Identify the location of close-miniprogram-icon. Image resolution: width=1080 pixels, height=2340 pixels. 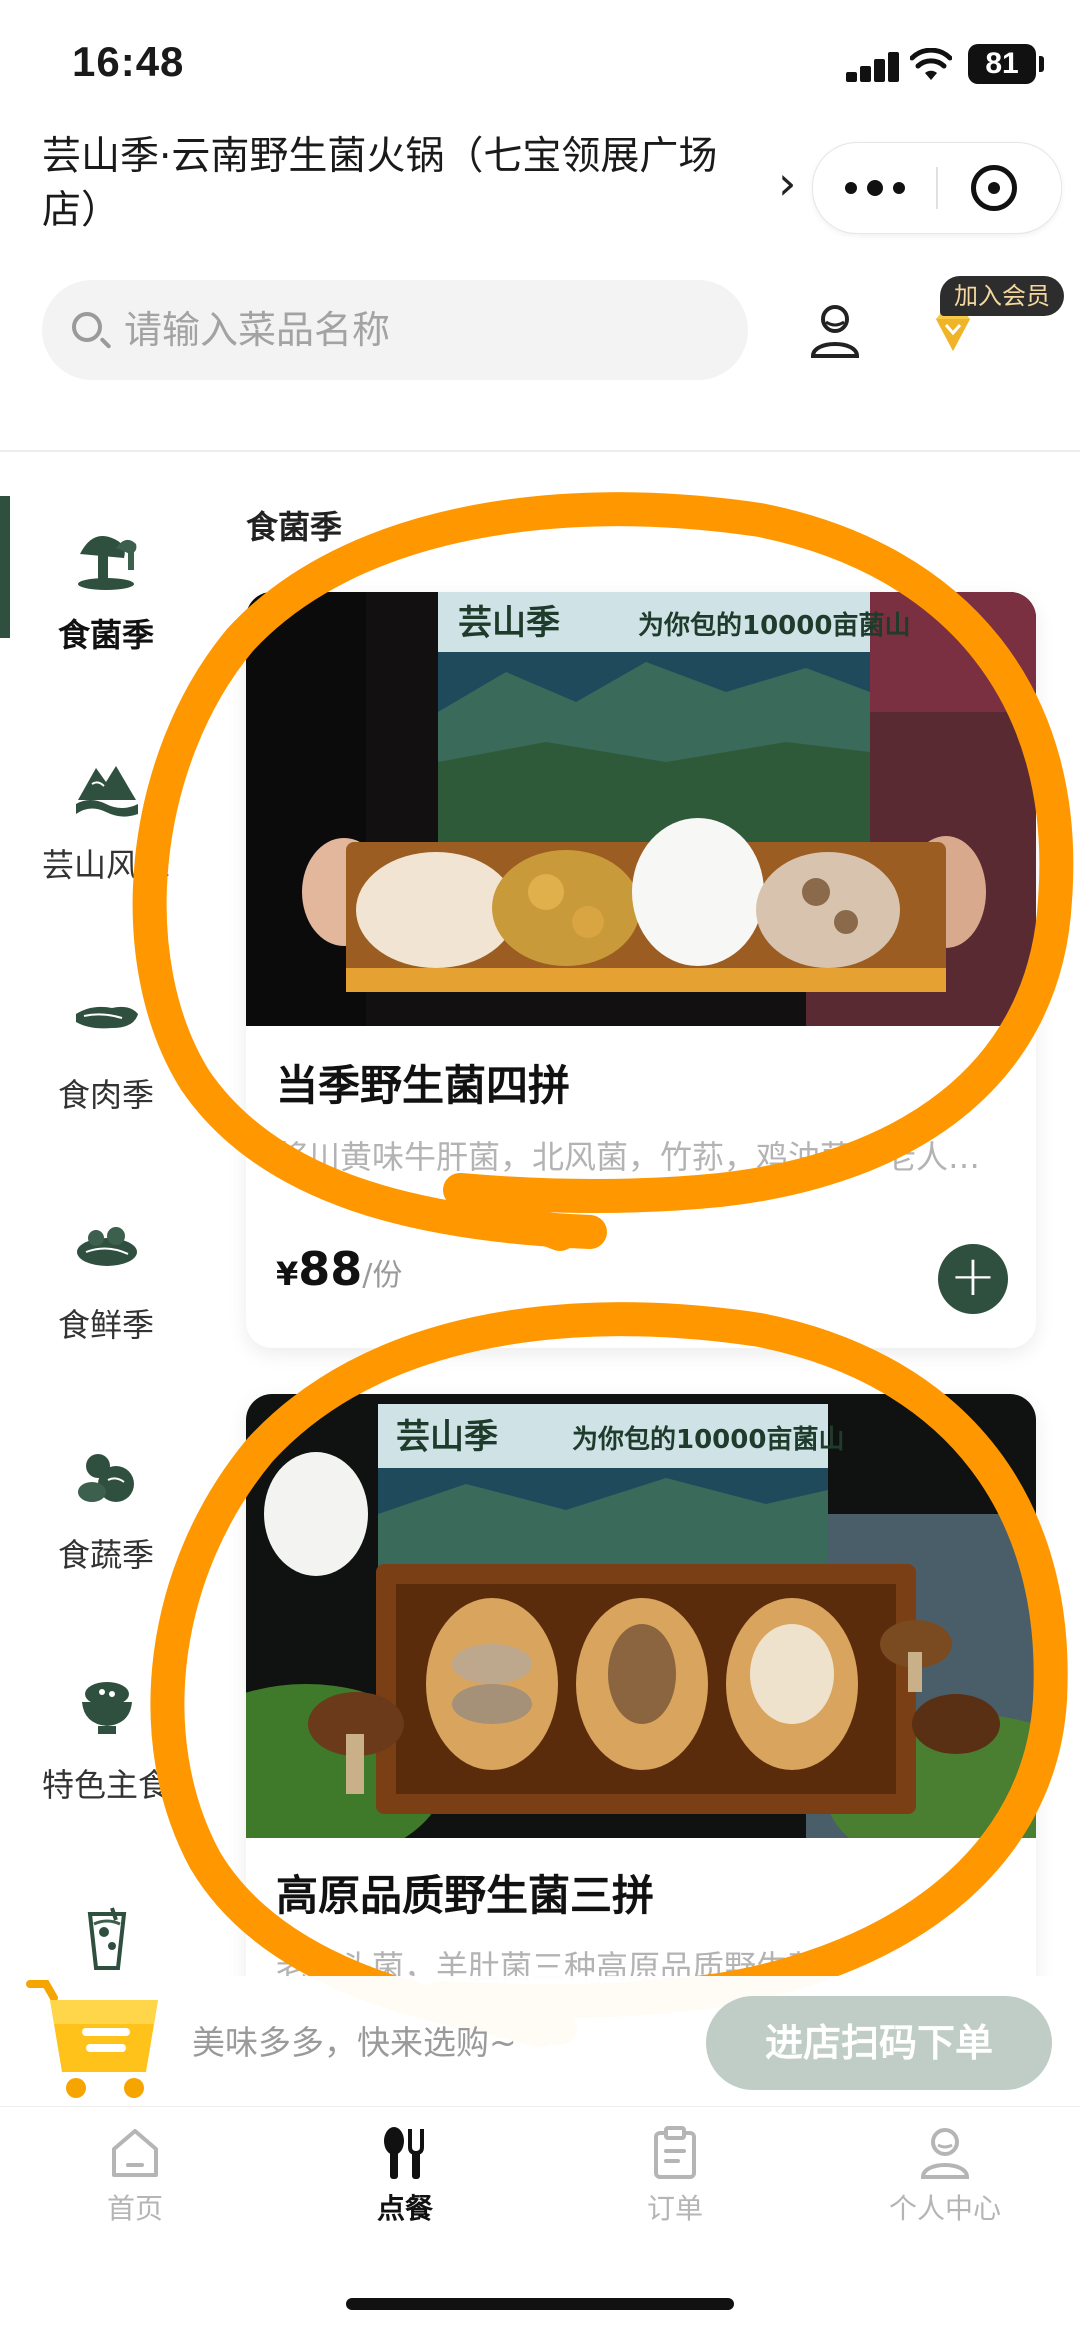
(994, 188).